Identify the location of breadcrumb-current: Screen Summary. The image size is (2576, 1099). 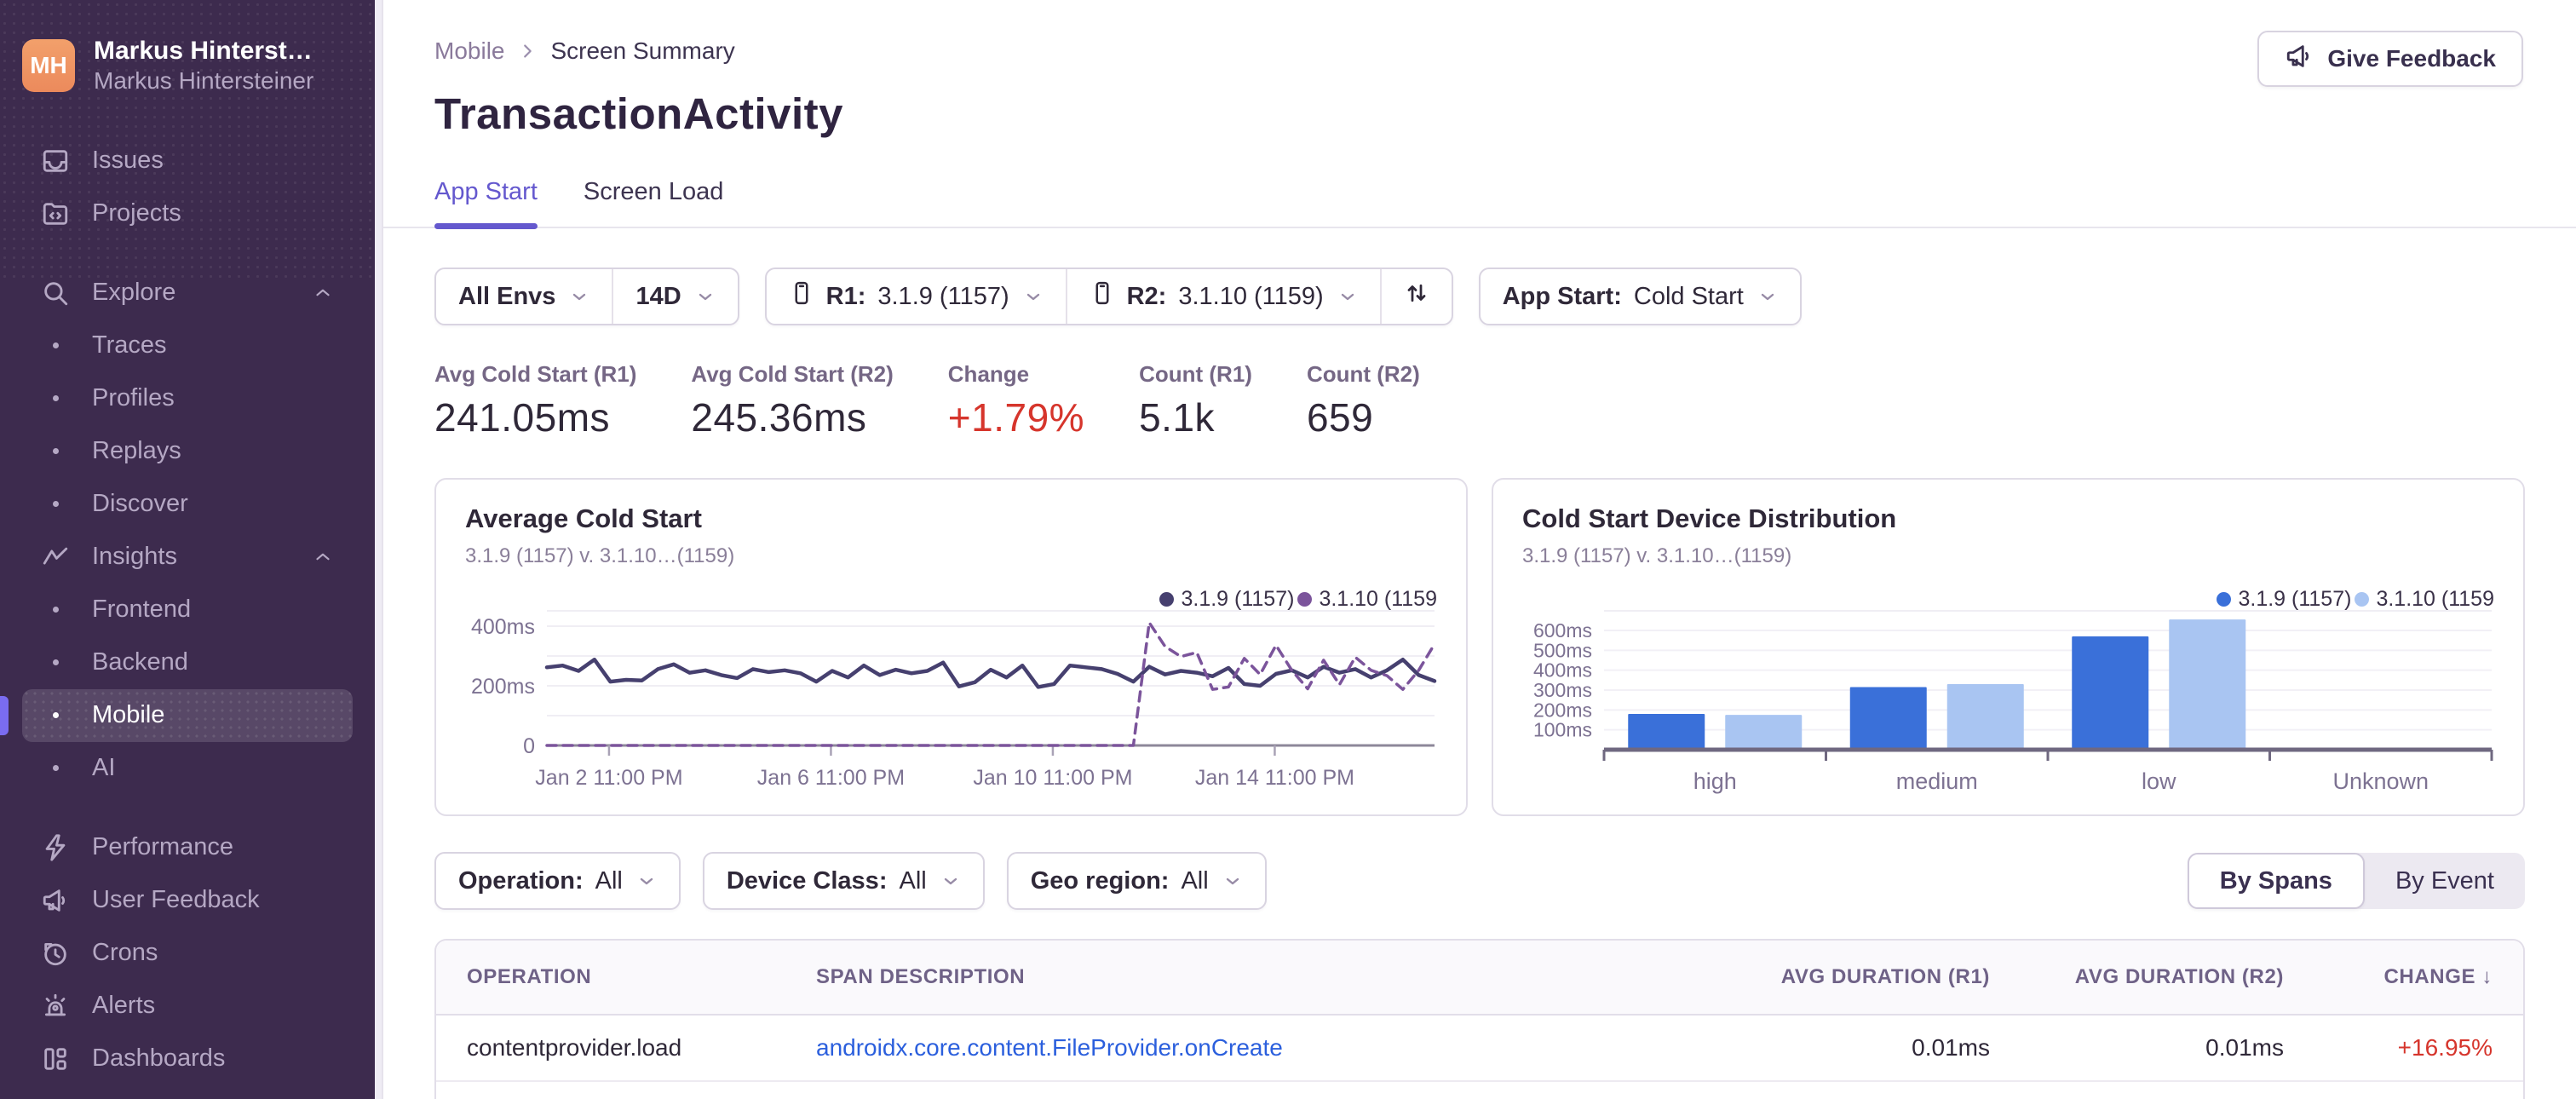
(642, 50).